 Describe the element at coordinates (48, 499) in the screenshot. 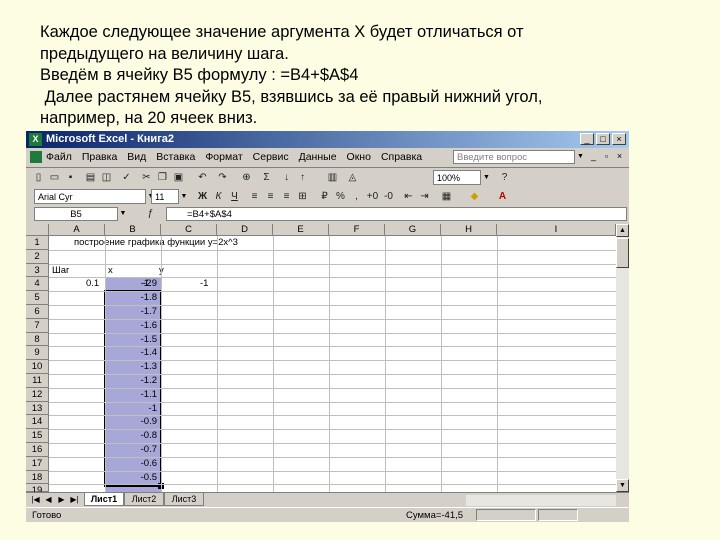

I see `prev-sheet-icon: ◀` at that location.